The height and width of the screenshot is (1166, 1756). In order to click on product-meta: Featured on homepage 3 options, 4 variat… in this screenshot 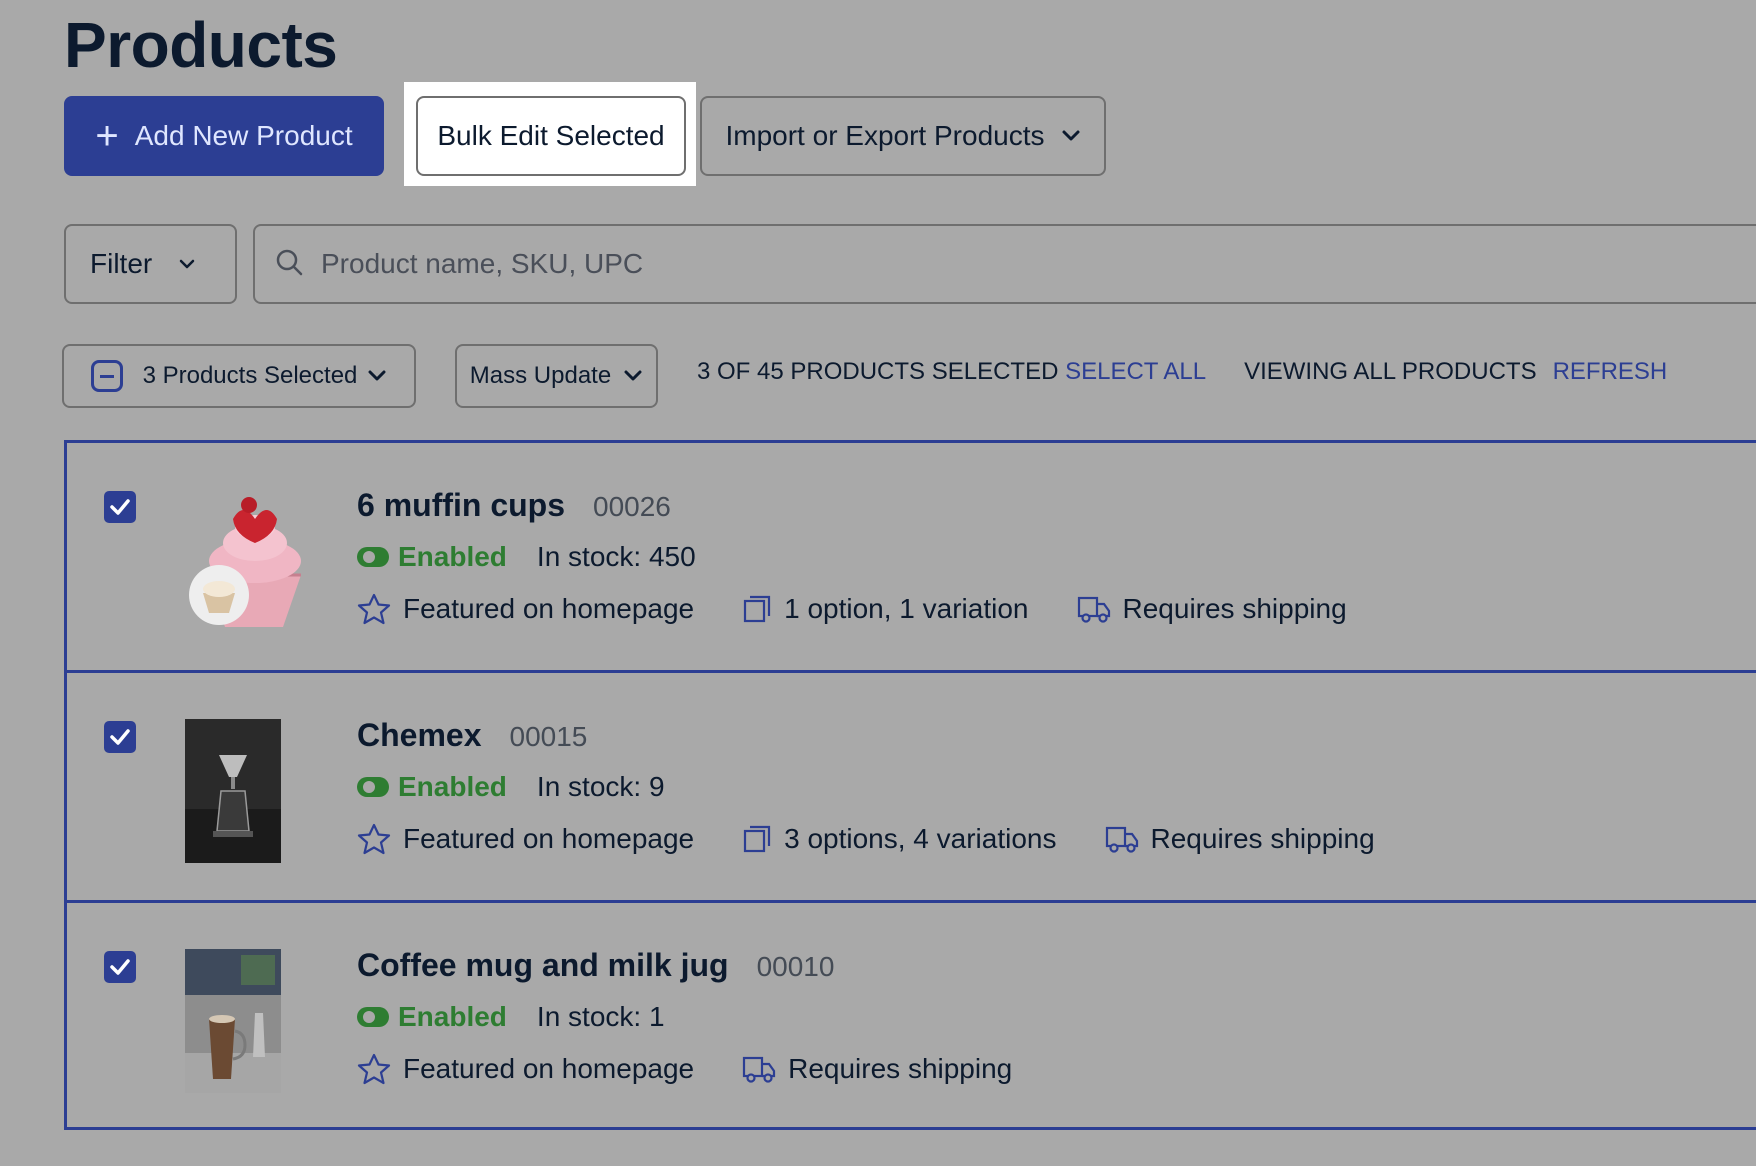, I will do `click(890, 839)`.